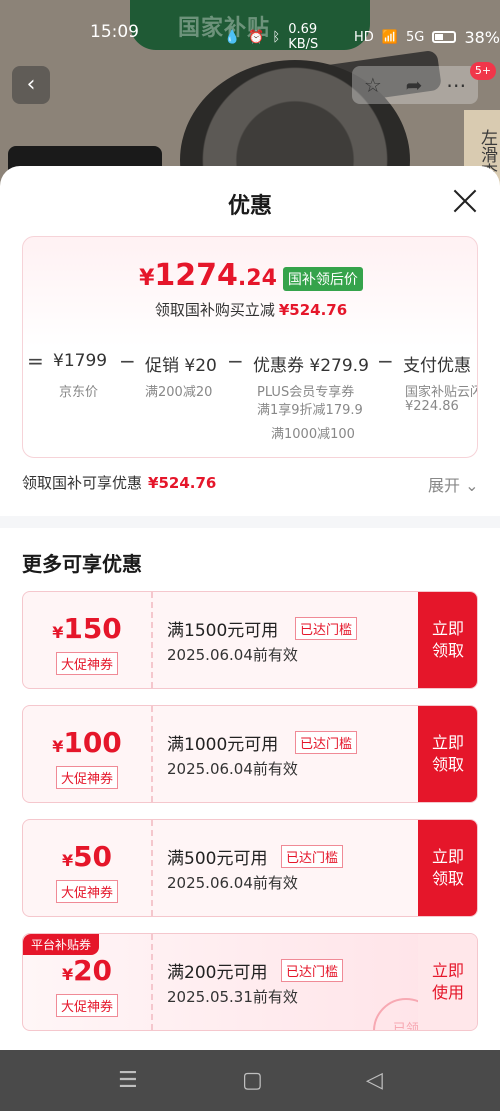  I want to click on final-price: ¥1274.24, so click(208, 275).